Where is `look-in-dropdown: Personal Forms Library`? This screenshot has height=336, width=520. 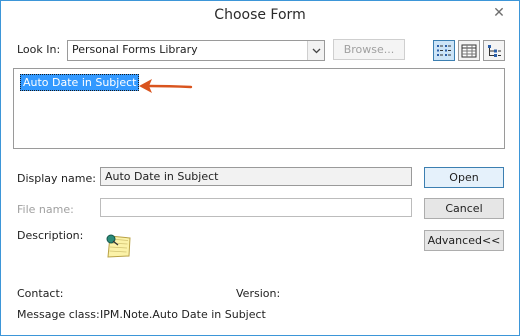
look-in-dropdown: Personal Forms Library is located at coordinates (196, 50).